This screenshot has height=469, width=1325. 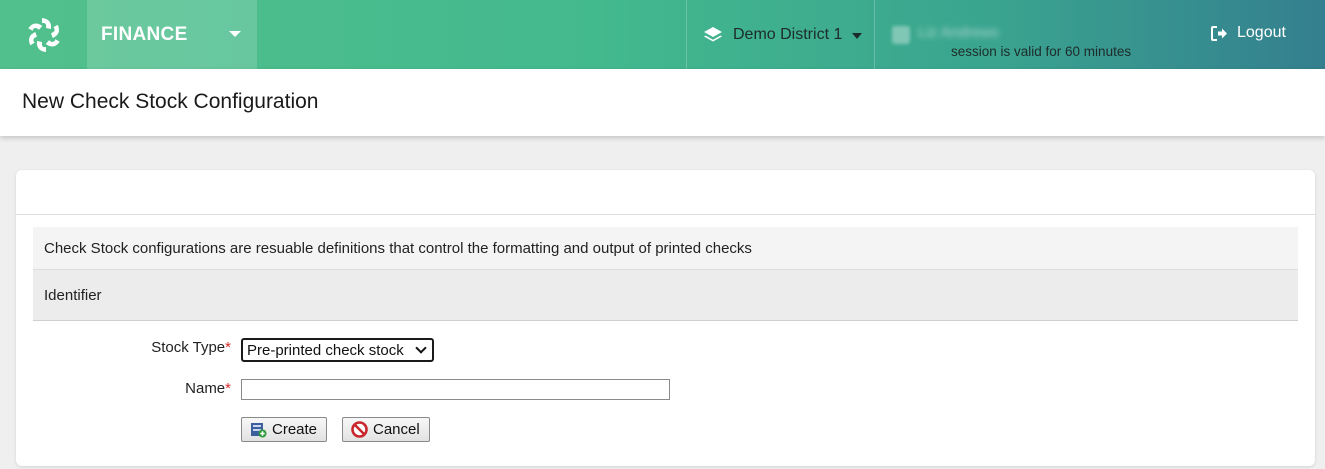 I want to click on logout-button: Logout, so click(x=1248, y=33).